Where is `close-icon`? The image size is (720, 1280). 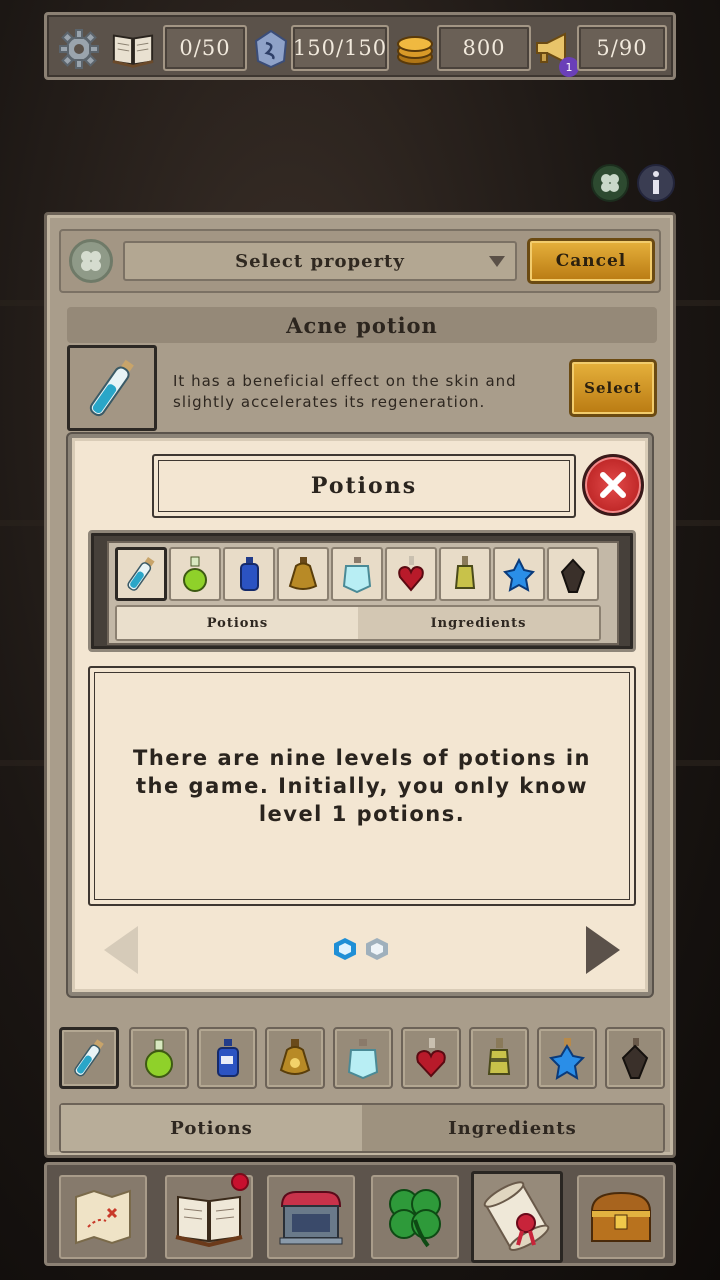 close-icon is located at coordinates (613, 485).